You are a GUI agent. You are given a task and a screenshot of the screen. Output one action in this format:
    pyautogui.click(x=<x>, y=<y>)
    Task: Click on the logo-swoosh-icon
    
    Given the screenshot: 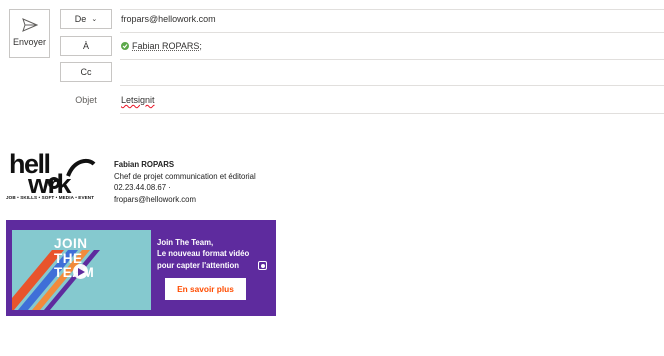 What is the action you would take?
    pyautogui.click(x=81, y=167)
    